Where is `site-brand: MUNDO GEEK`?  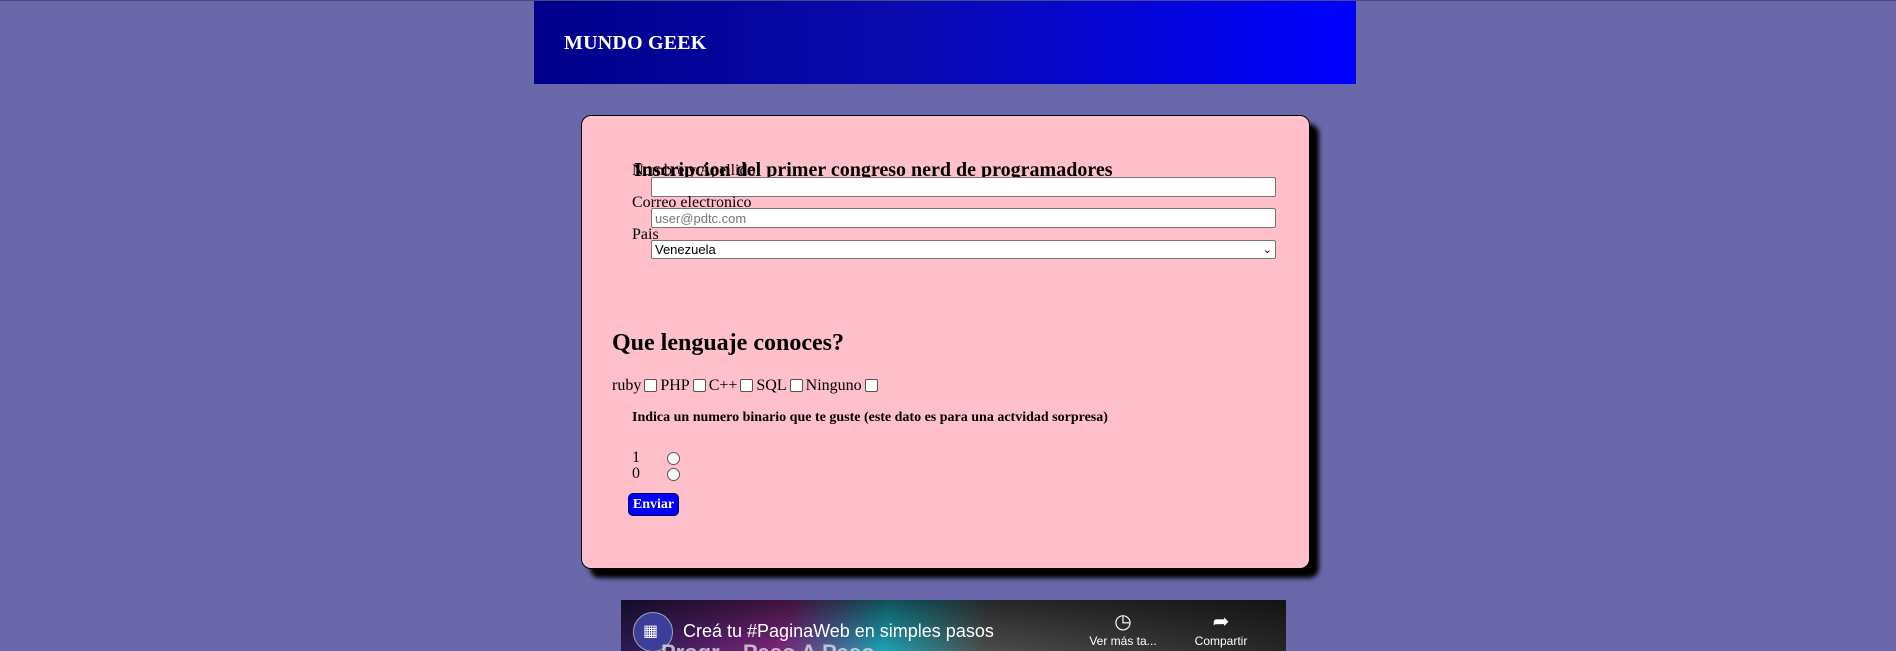 site-brand: MUNDO GEEK is located at coordinates (635, 43).